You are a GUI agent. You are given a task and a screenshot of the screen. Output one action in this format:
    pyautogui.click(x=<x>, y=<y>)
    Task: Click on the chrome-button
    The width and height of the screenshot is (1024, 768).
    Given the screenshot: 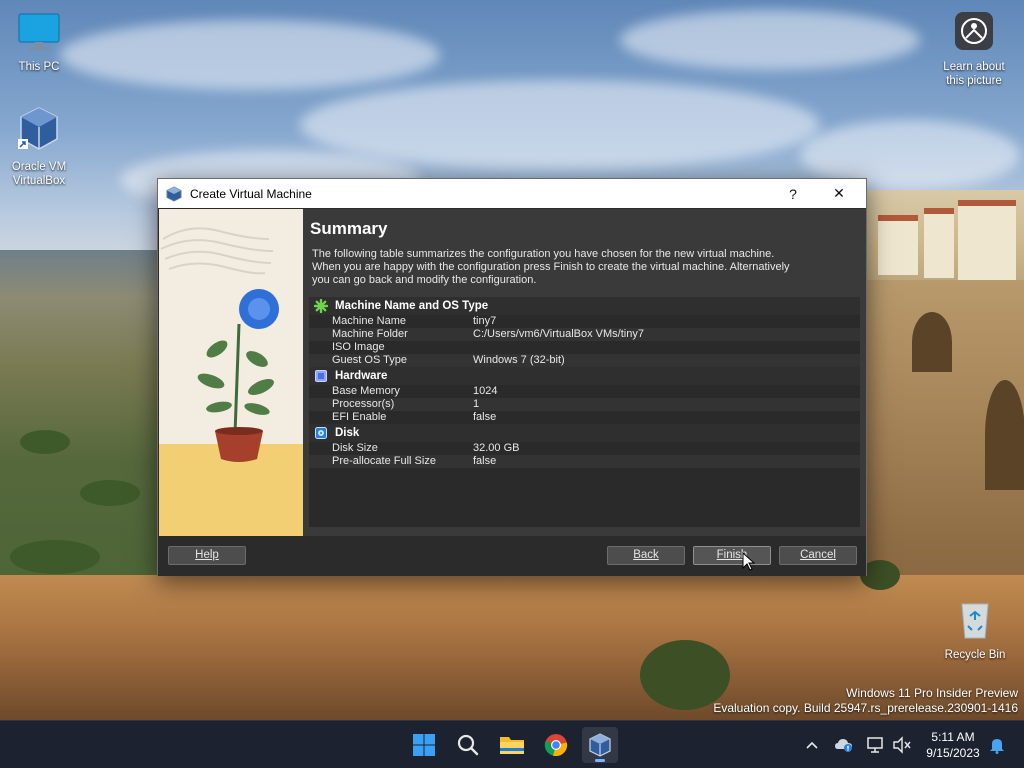 What is the action you would take?
    pyautogui.click(x=556, y=745)
    